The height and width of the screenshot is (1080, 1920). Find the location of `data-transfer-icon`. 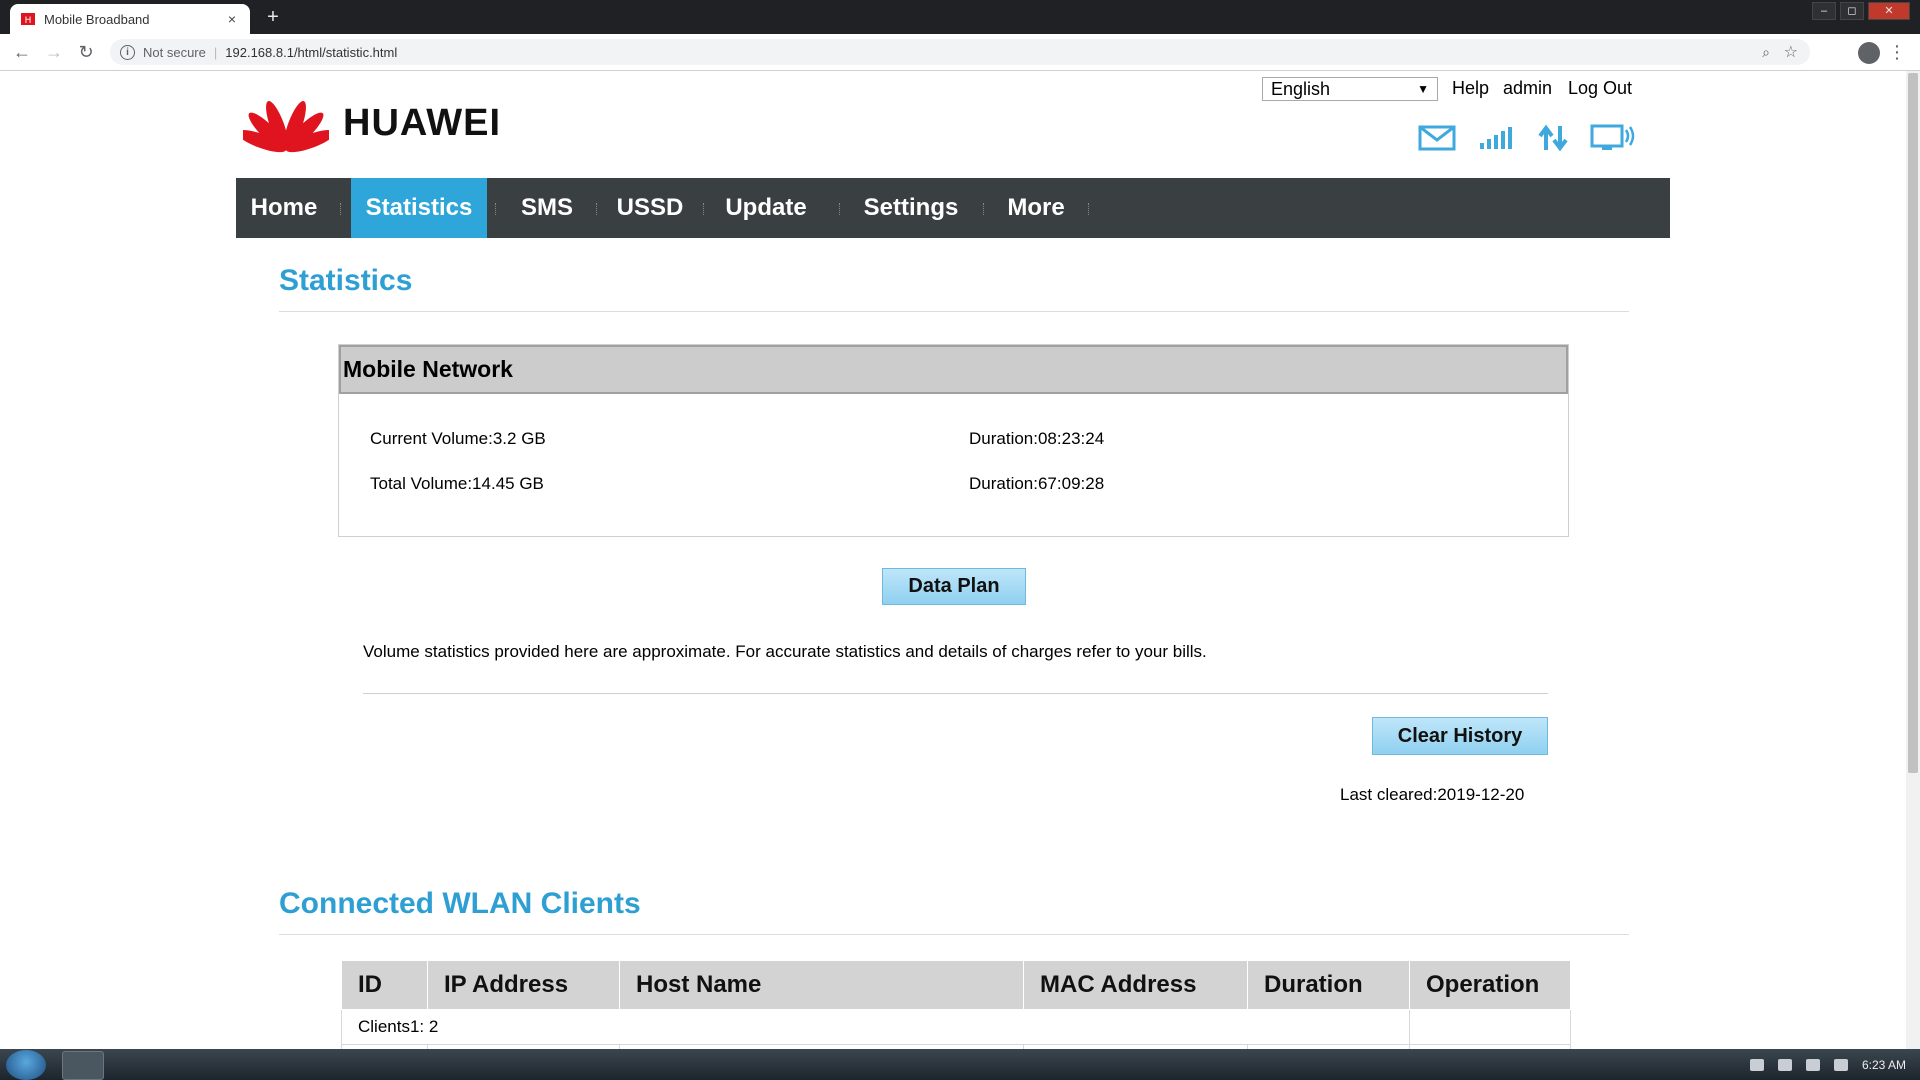

data-transfer-icon is located at coordinates (1553, 138).